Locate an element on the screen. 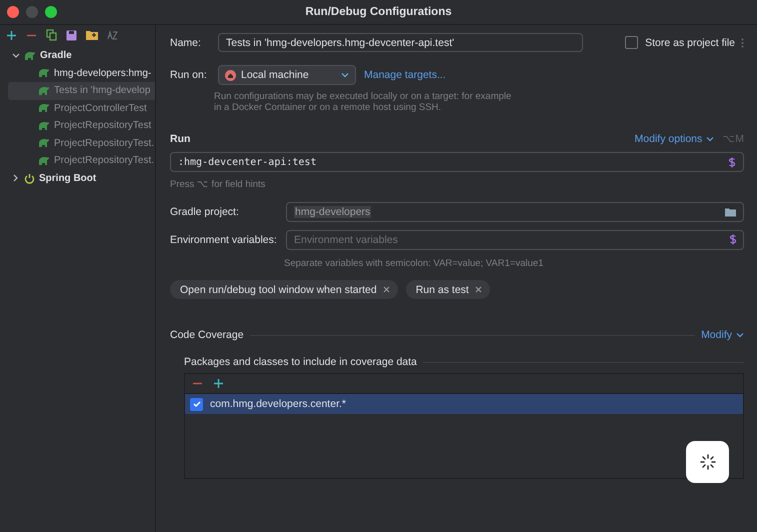 This screenshot has width=757, height=532. target-dropdown: Local machine is located at coordinates (287, 75).